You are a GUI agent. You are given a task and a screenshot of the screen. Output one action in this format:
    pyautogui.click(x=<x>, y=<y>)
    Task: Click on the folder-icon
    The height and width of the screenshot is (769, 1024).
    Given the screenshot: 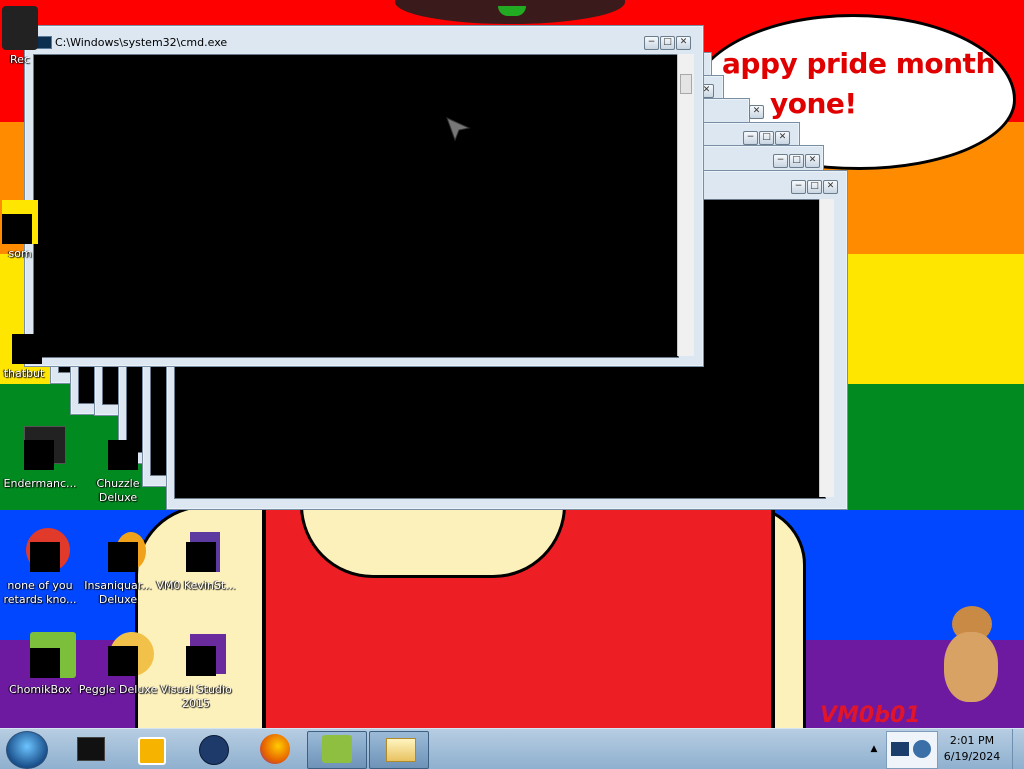 What is the action you would take?
    pyautogui.click(x=401, y=750)
    